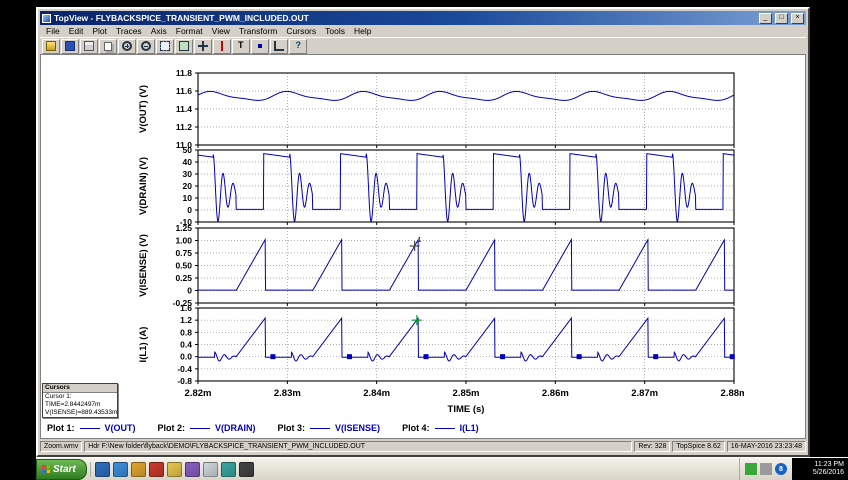 Image resolution: width=848 pixels, height=480 pixels. What do you see at coordinates (828, 472) in the screenshot?
I see `clock-date: 5/26/2016` at bounding box center [828, 472].